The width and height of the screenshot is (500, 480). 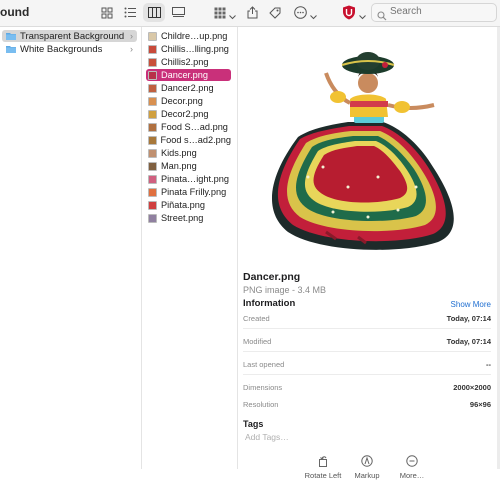 I want to click on more-chevron-down-icon, so click(x=313, y=16).